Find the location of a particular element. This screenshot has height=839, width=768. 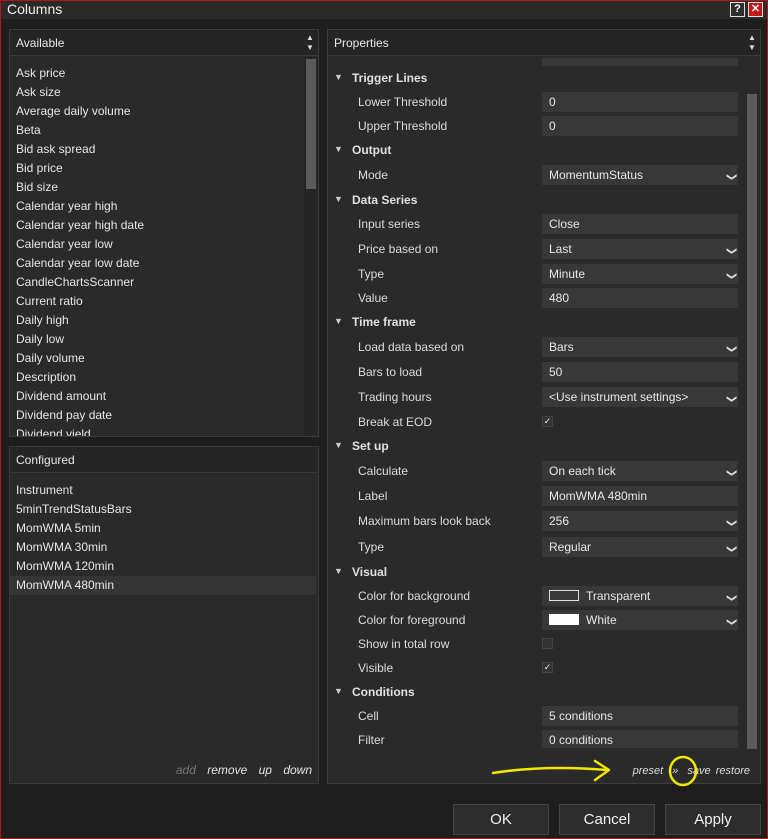

available-item: Calendar year high date is located at coordinates (80, 225).